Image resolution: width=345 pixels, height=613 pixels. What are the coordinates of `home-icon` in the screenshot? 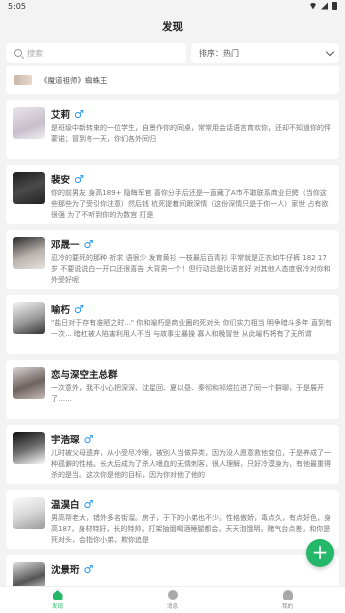 It's located at (57, 595).